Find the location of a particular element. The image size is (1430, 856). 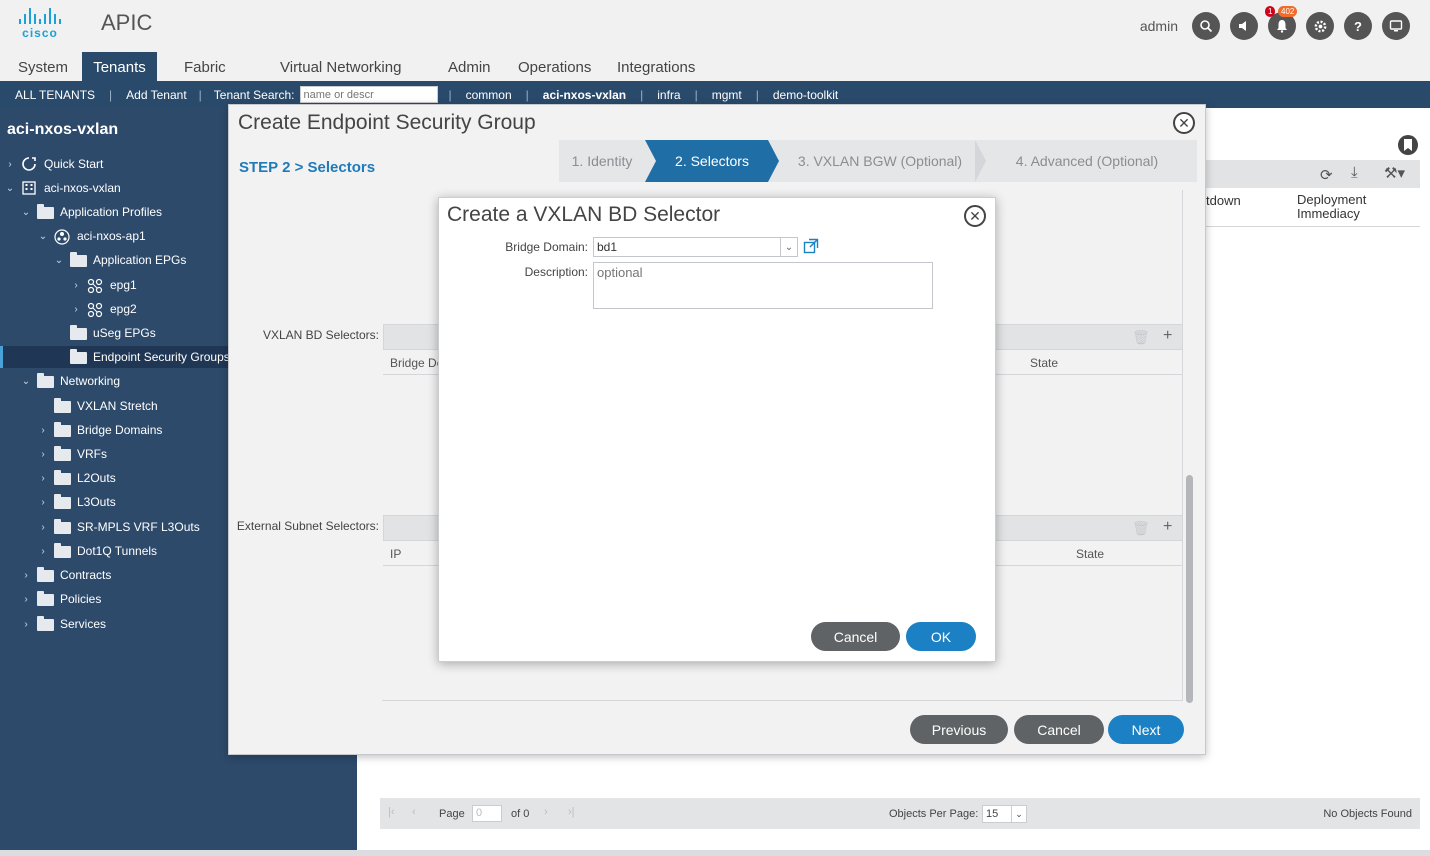

download-icon: ⤓ is located at coordinates (1354, 172).